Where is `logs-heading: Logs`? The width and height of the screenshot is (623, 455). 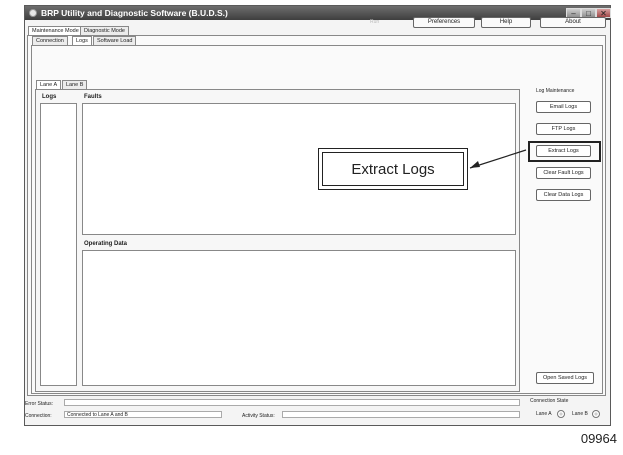
logs-heading: Logs is located at coordinates (49, 97).